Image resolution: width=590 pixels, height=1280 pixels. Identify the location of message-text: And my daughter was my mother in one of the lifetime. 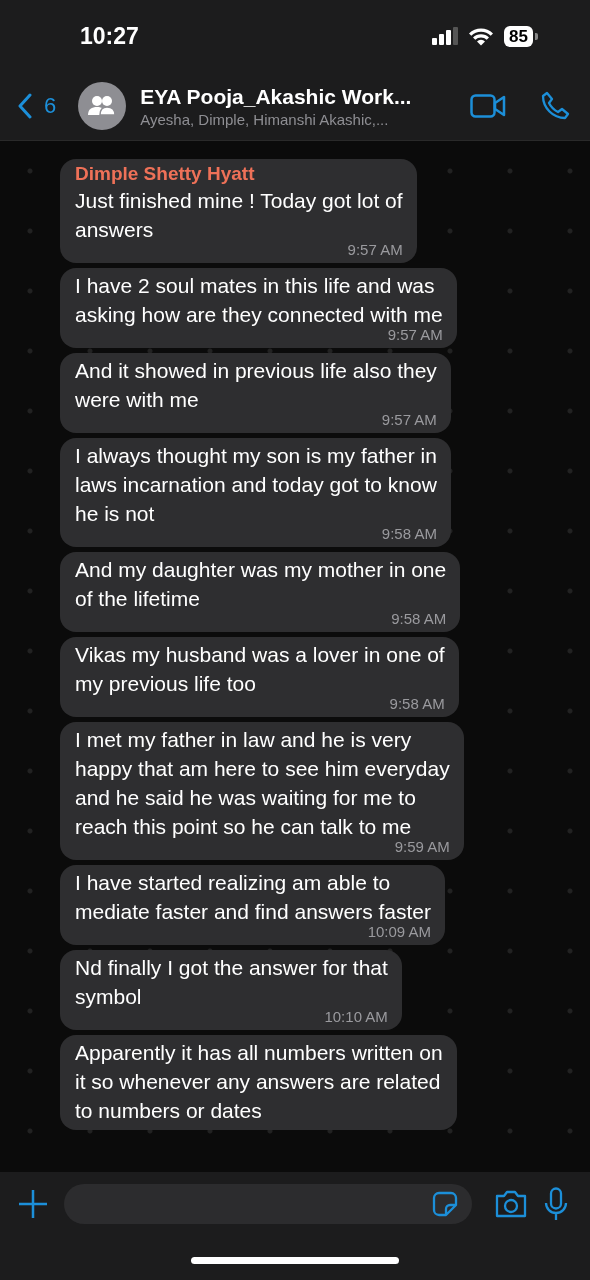
(261, 584).